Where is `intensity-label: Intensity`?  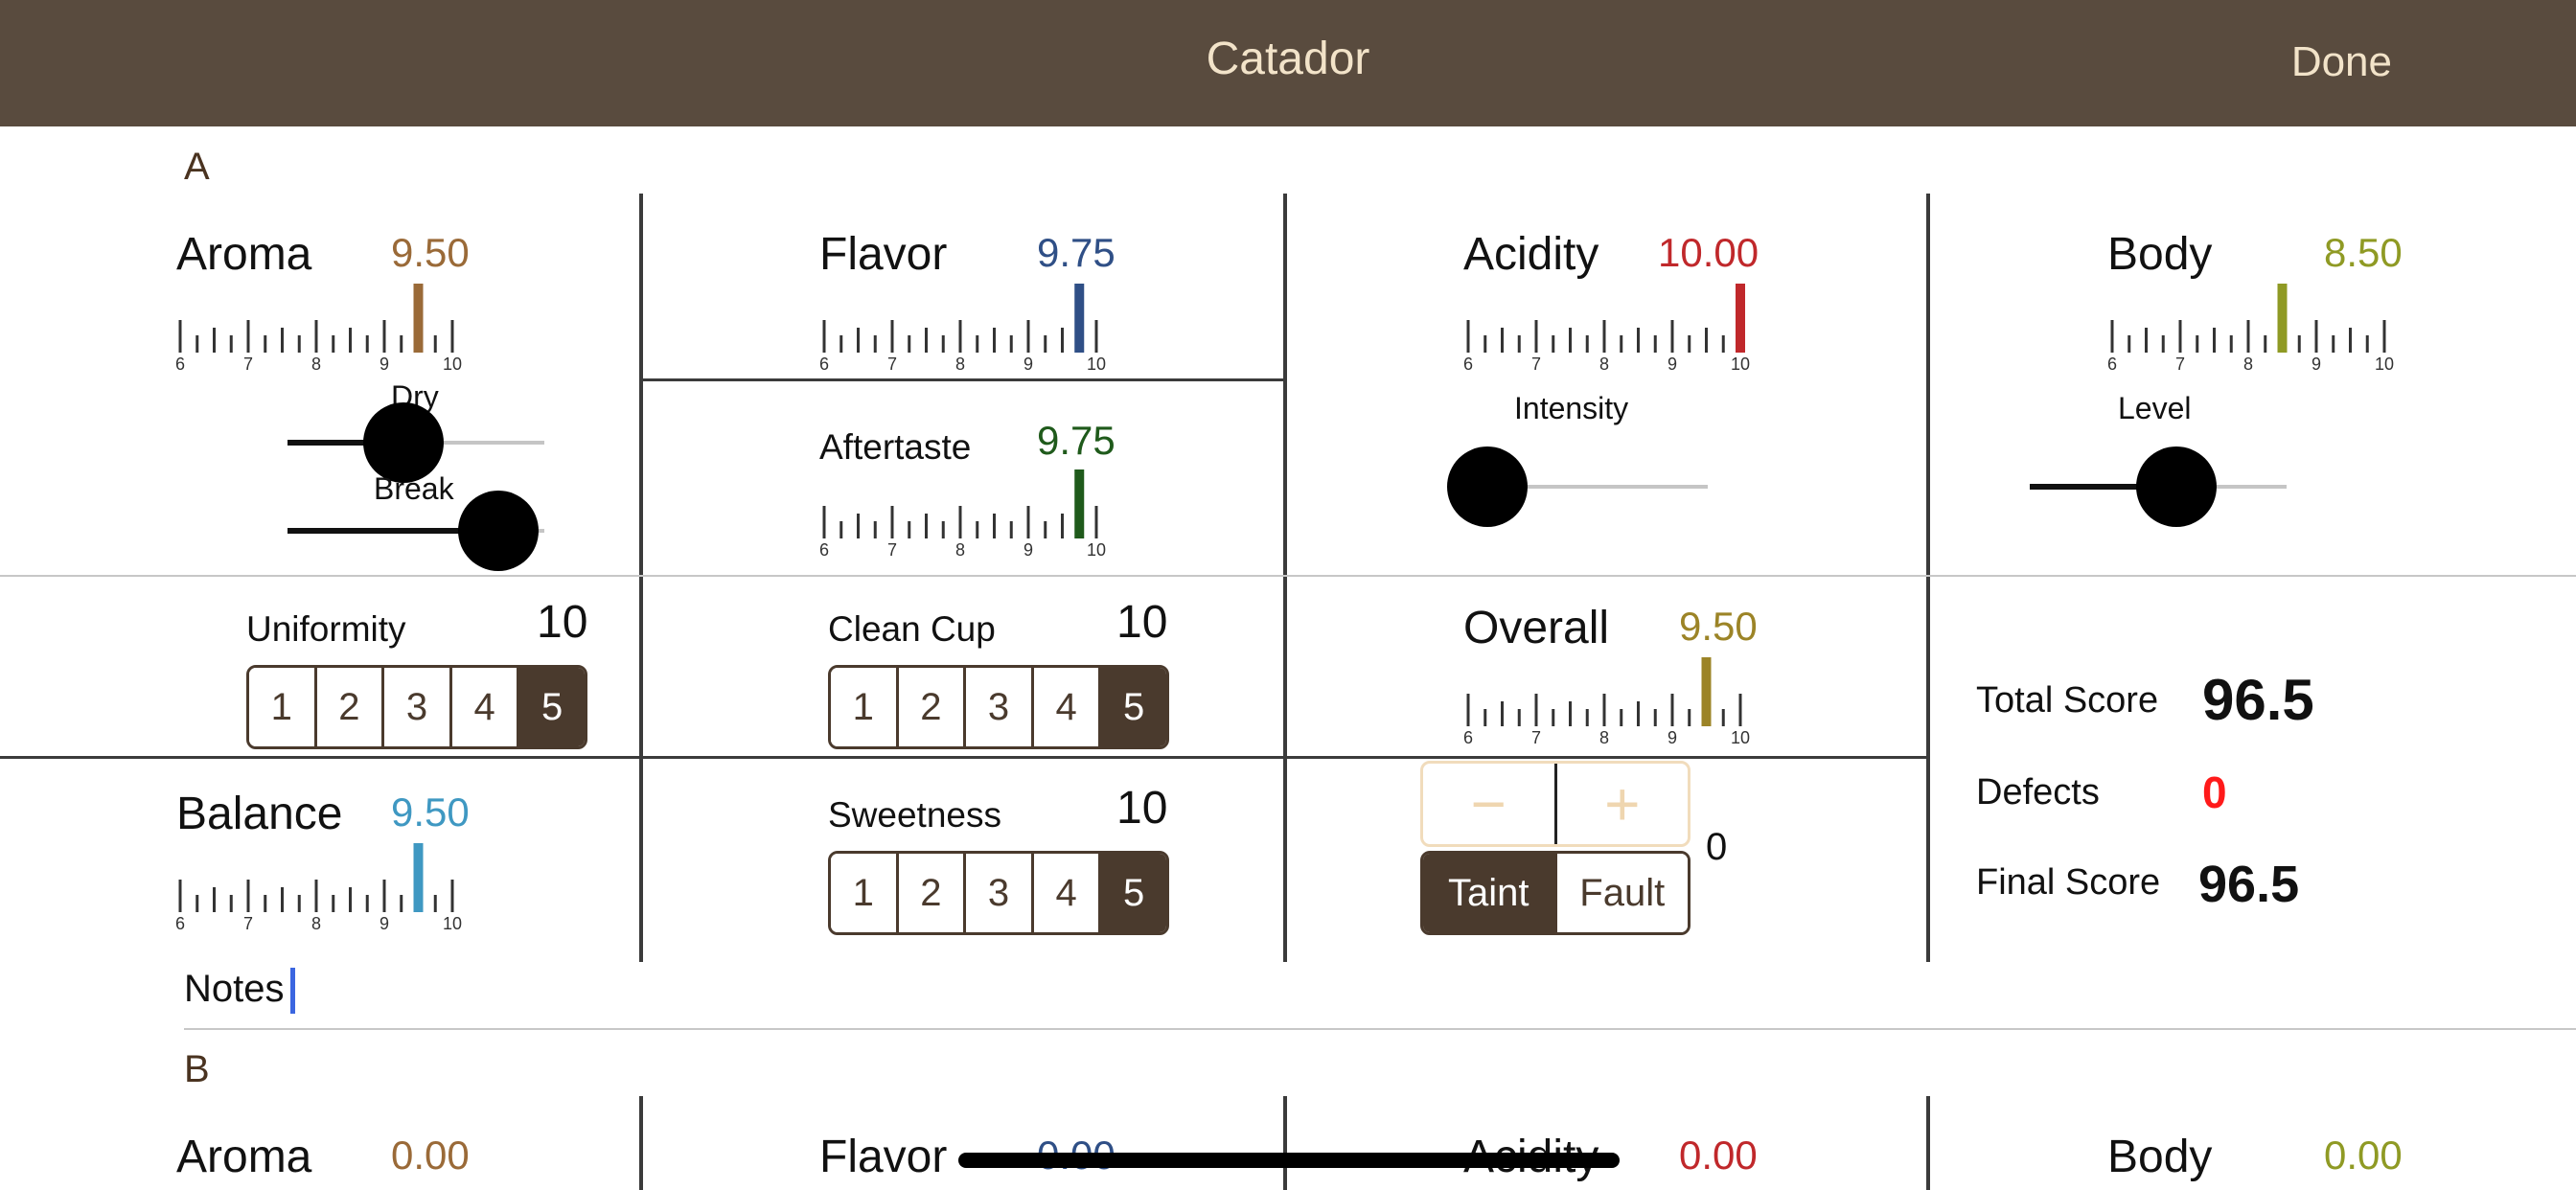
intensity-label: Intensity is located at coordinates (1571, 408).